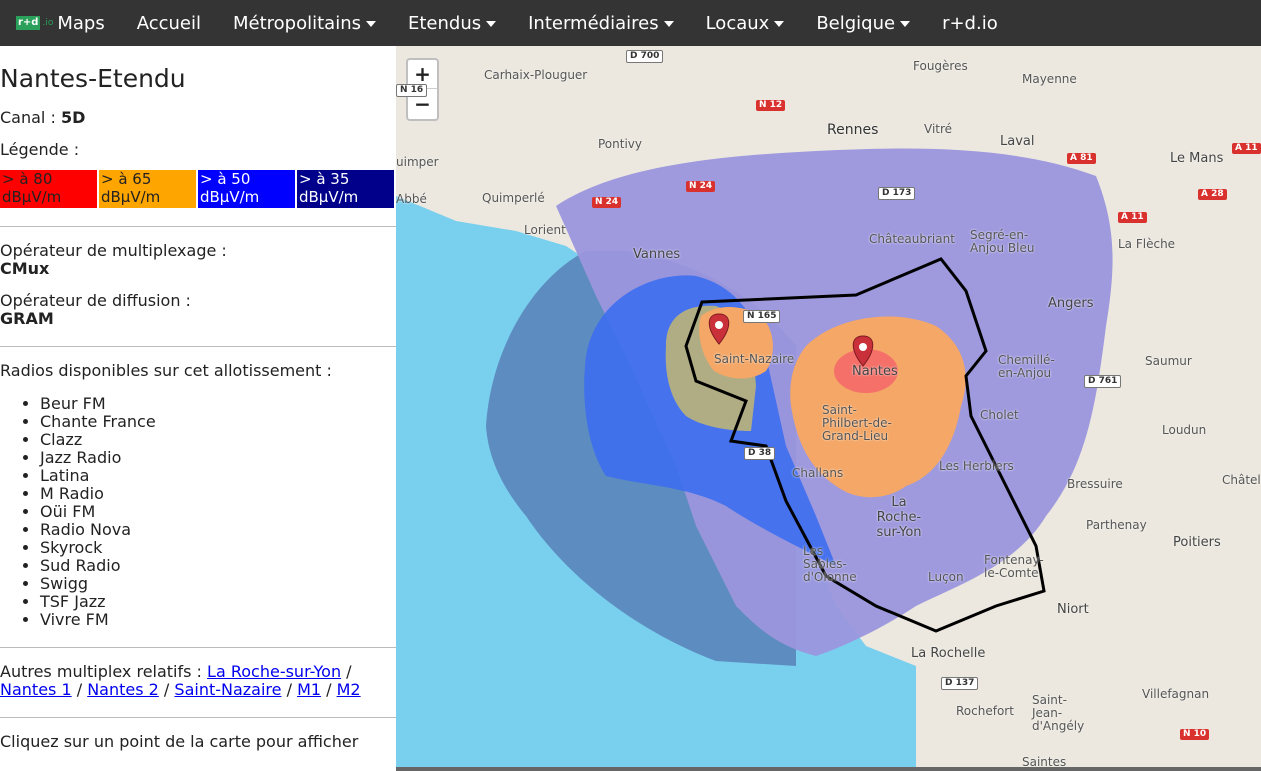 This screenshot has width=1261, height=771. Describe the element at coordinates (218, 530) in the screenshot. I see `list-item: Radio Nova` at that location.